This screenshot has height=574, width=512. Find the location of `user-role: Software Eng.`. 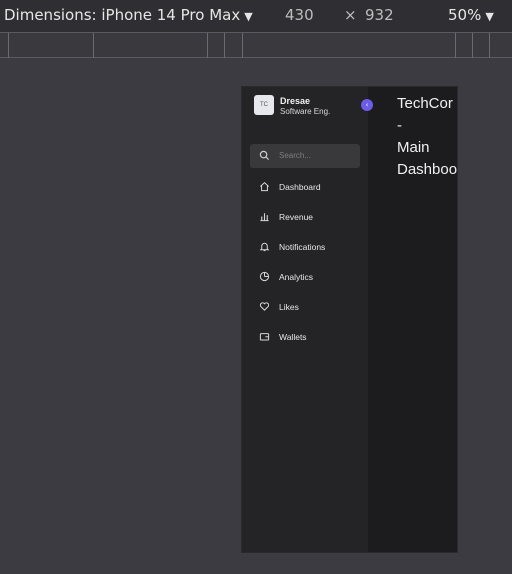

user-role: Software Eng. is located at coordinates (305, 111).